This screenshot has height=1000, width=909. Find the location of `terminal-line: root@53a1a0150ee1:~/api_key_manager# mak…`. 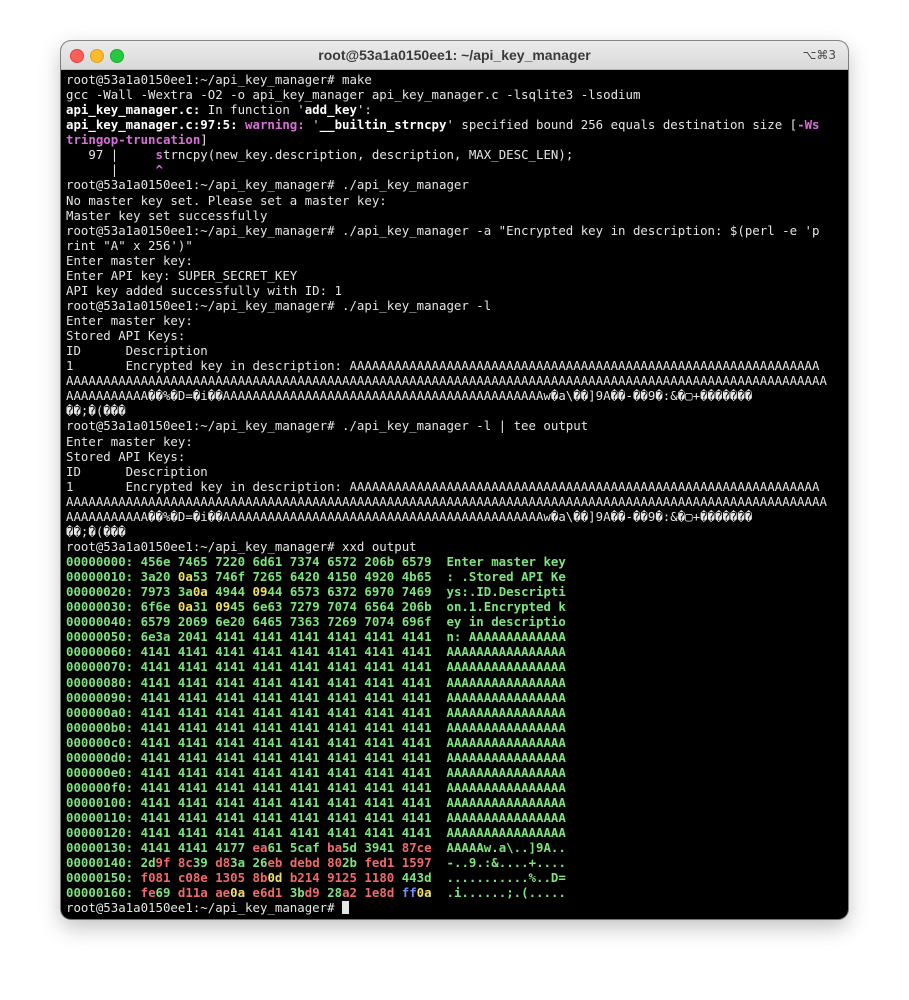

terminal-line: root@53a1a0150ee1:~/api_key_manager# mak… is located at coordinates (455, 79).